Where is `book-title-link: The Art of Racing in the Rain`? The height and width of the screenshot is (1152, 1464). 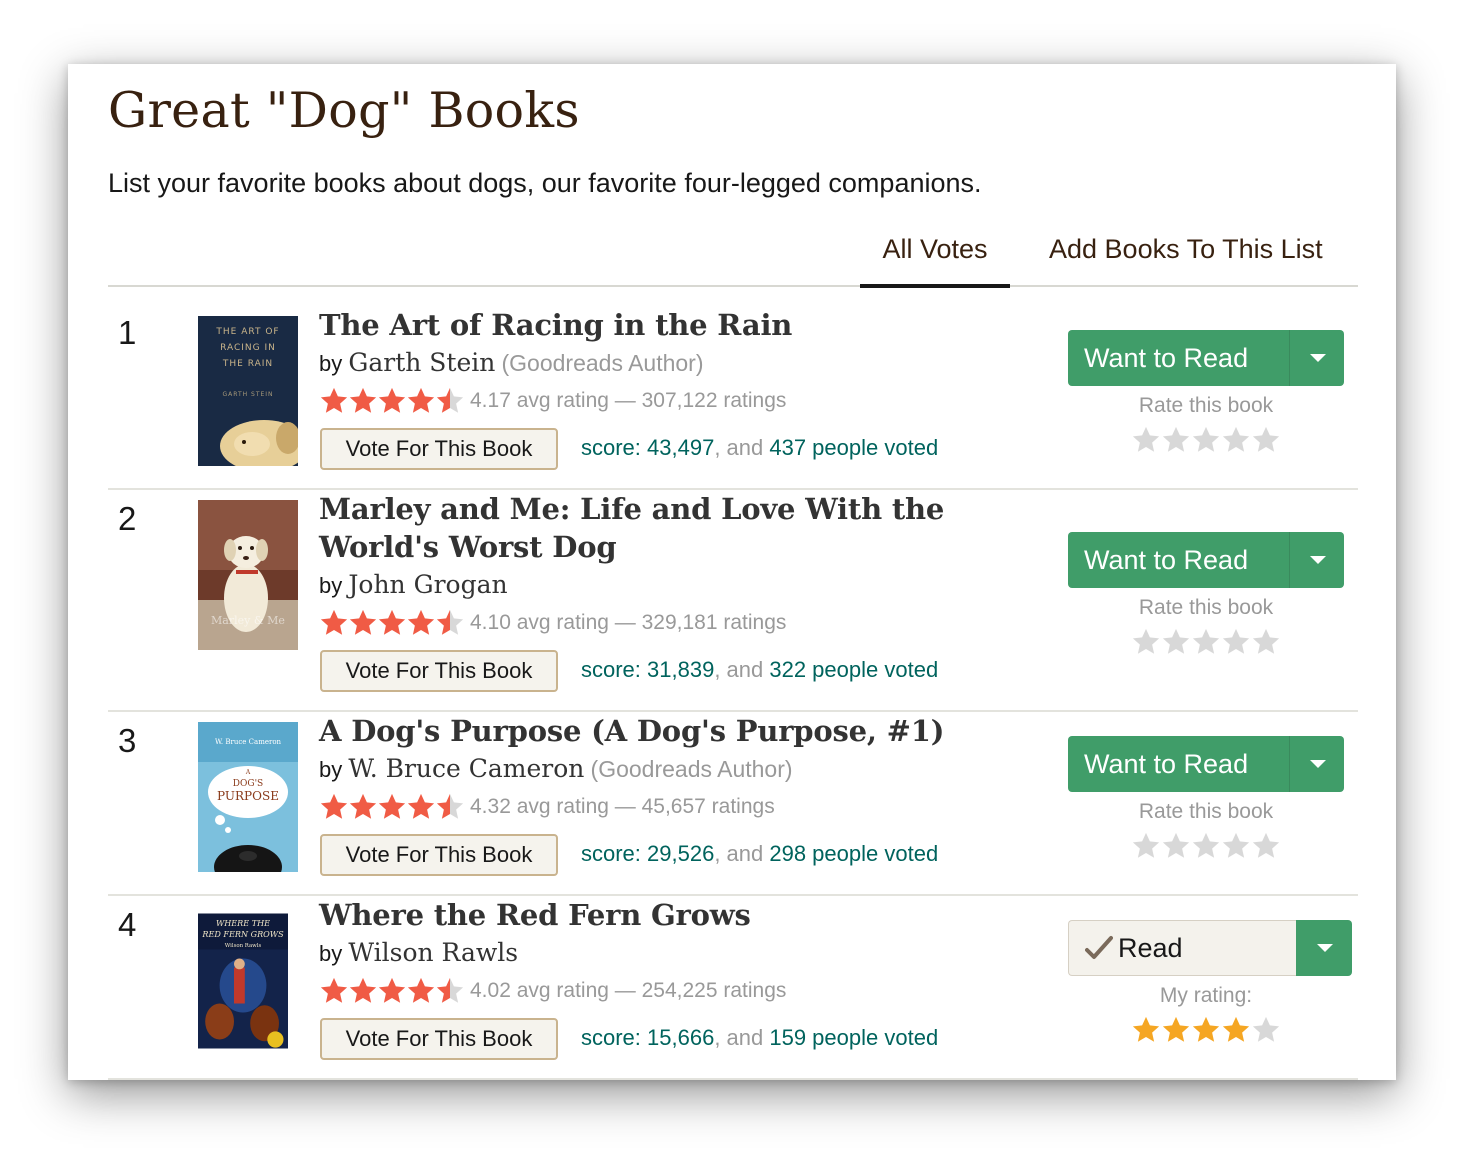 book-title-link: The Art of Racing in the Rain is located at coordinates (674, 325).